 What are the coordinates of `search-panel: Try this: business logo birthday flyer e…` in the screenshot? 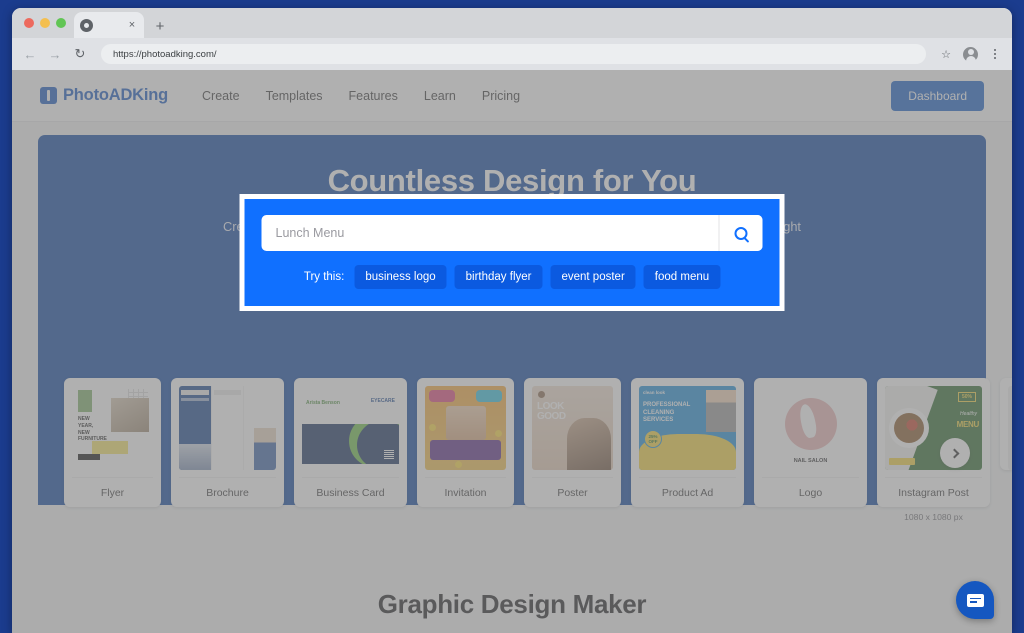 It's located at (512, 252).